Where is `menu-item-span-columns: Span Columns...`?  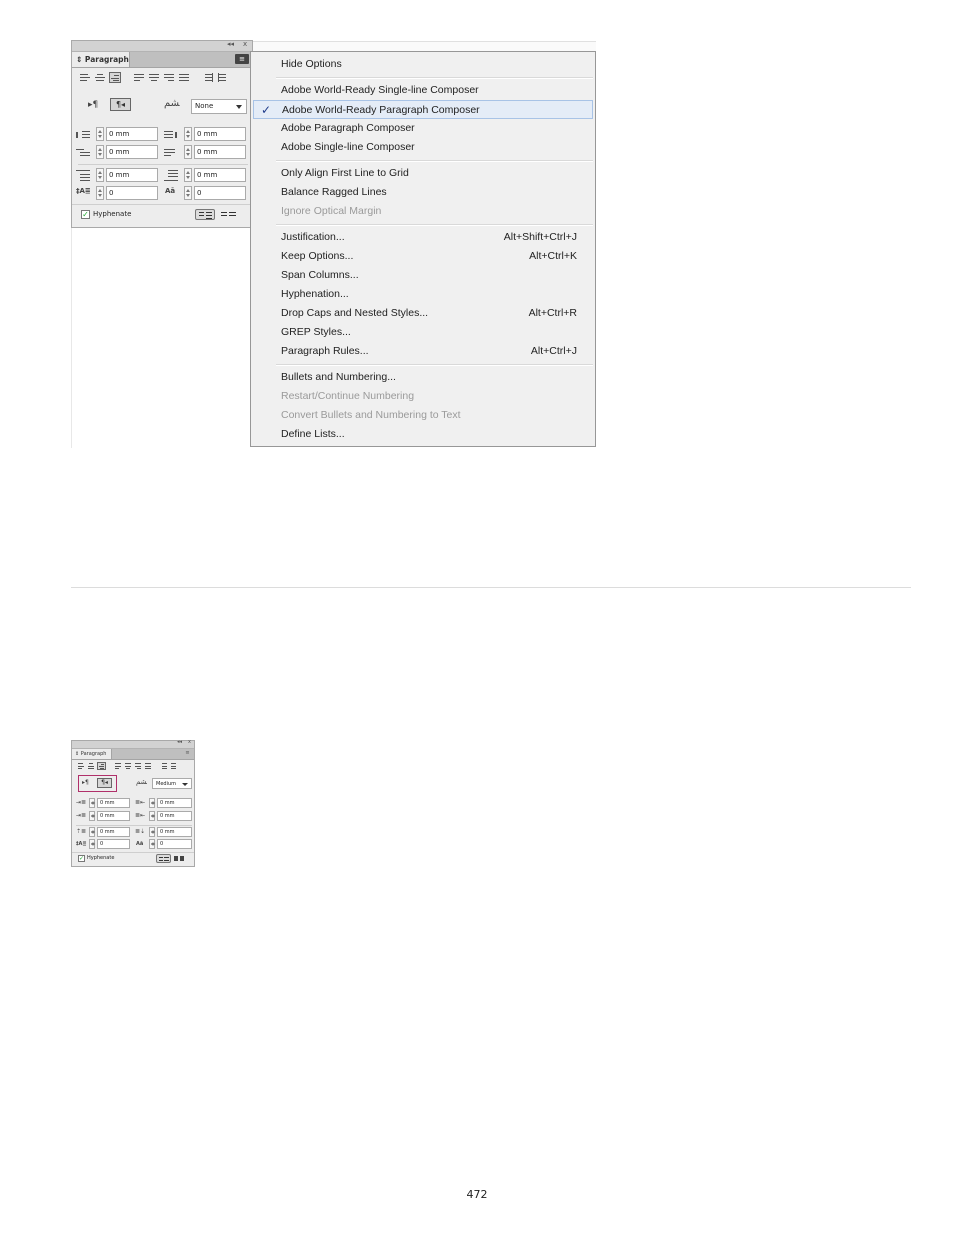 menu-item-span-columns: Span Columns... is located at coordinates (423, 275).